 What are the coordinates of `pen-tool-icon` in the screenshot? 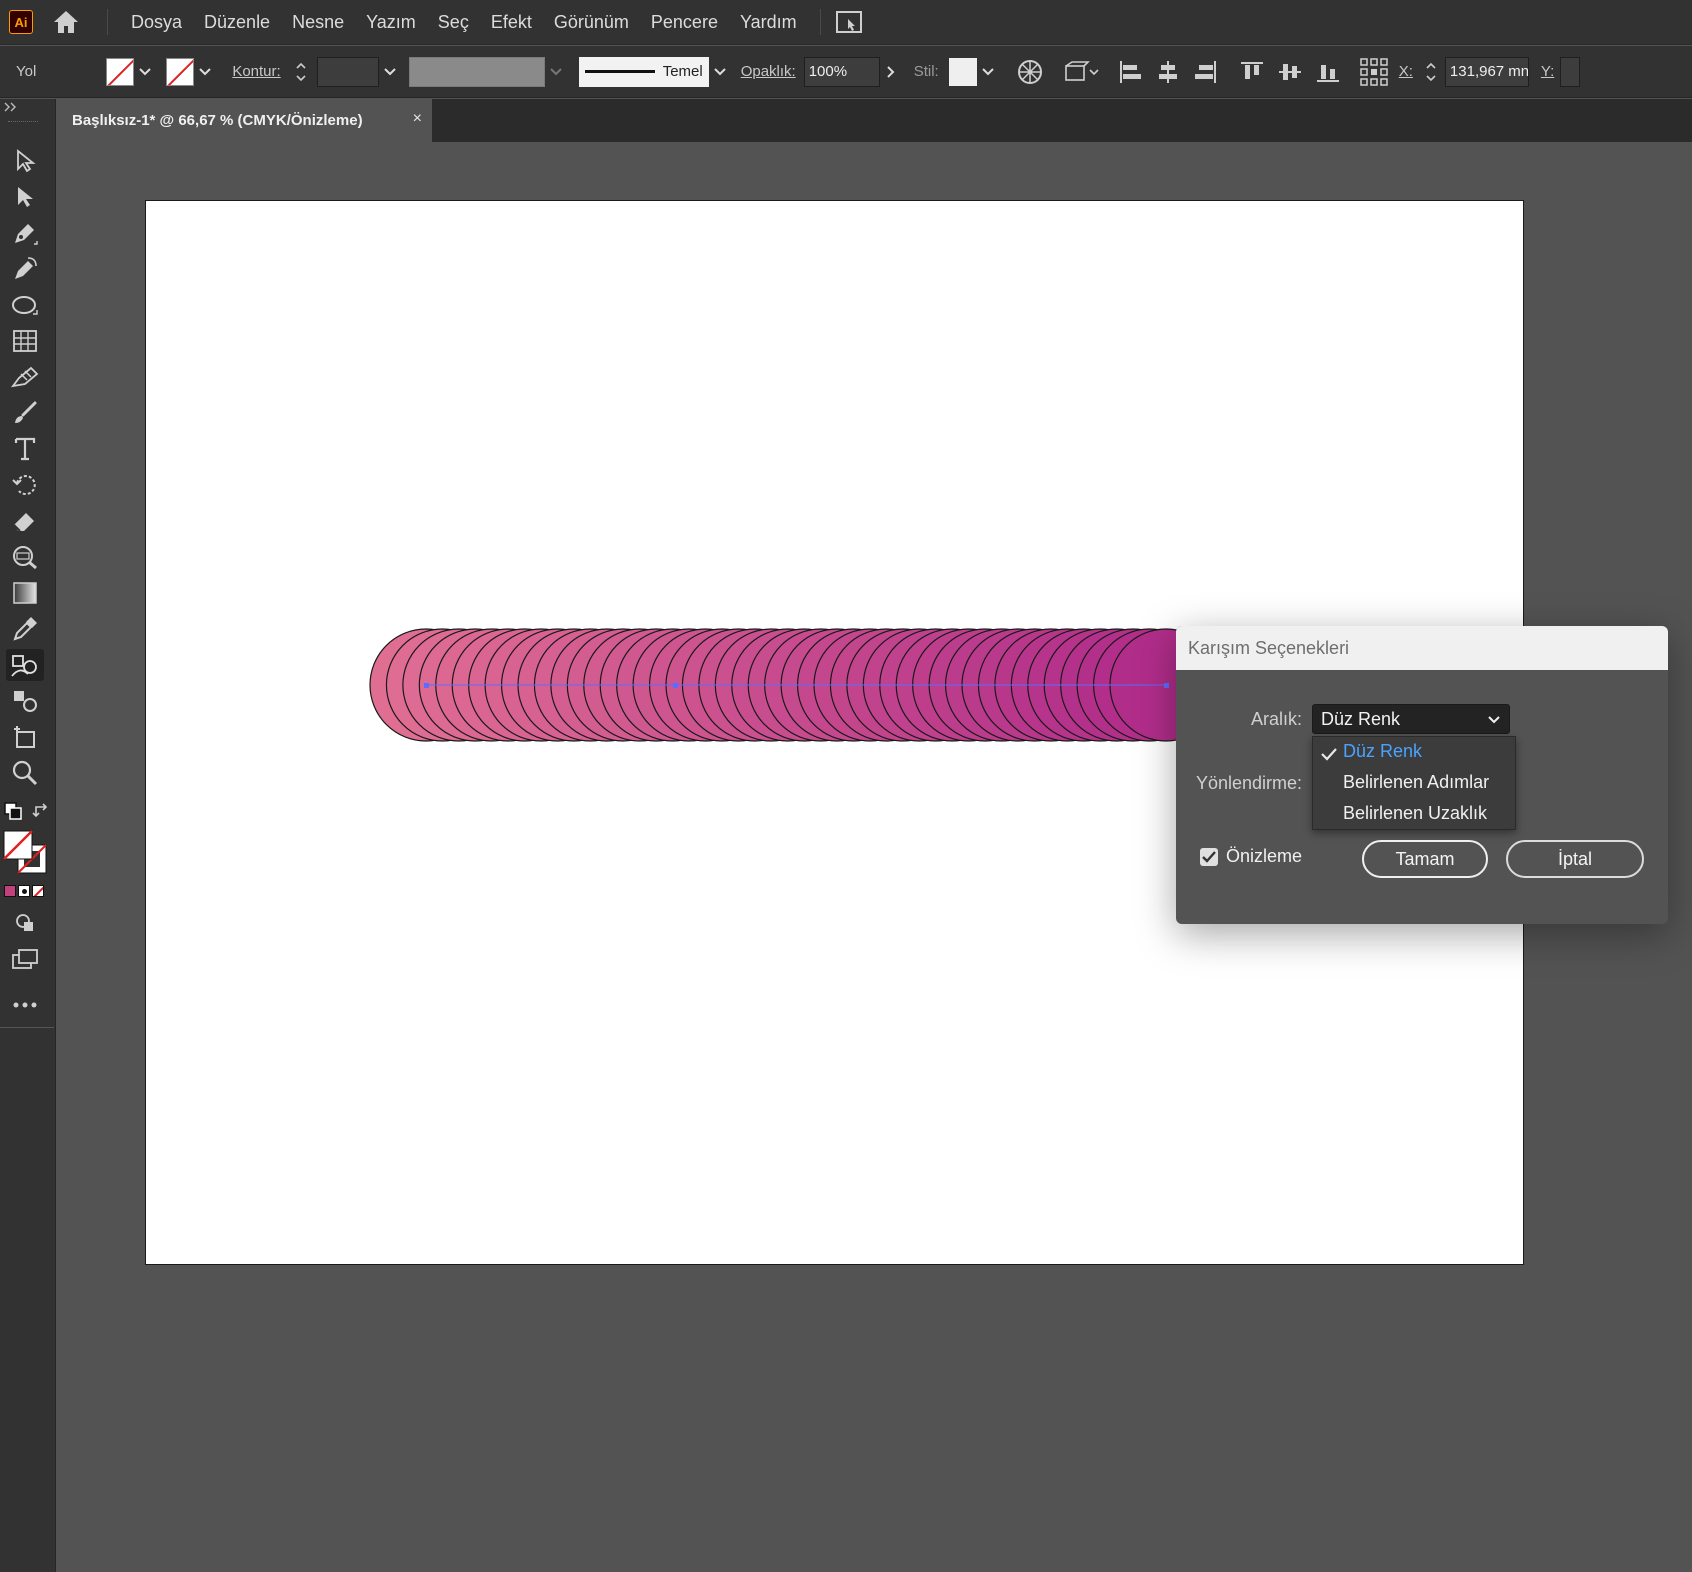 It's located at (25, 233).